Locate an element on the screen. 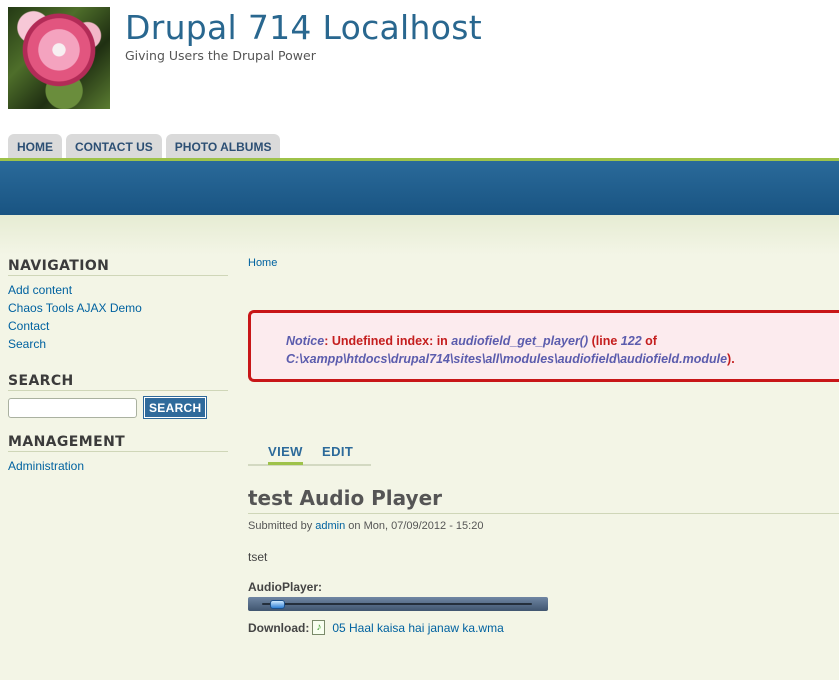 The height and width of the screenshot is (680, 839). main-menu-home: HOME is located at coordinates (35, 146).